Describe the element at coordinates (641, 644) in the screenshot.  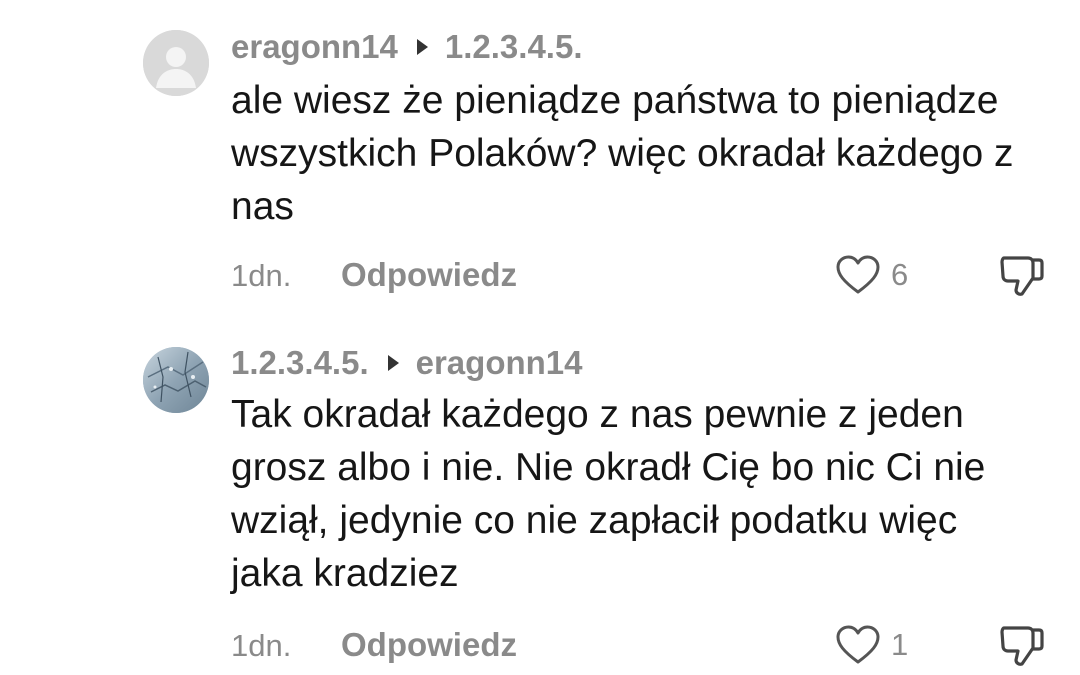
I see `comment-footer: 1dn. Odpowiedz 1` at that location.